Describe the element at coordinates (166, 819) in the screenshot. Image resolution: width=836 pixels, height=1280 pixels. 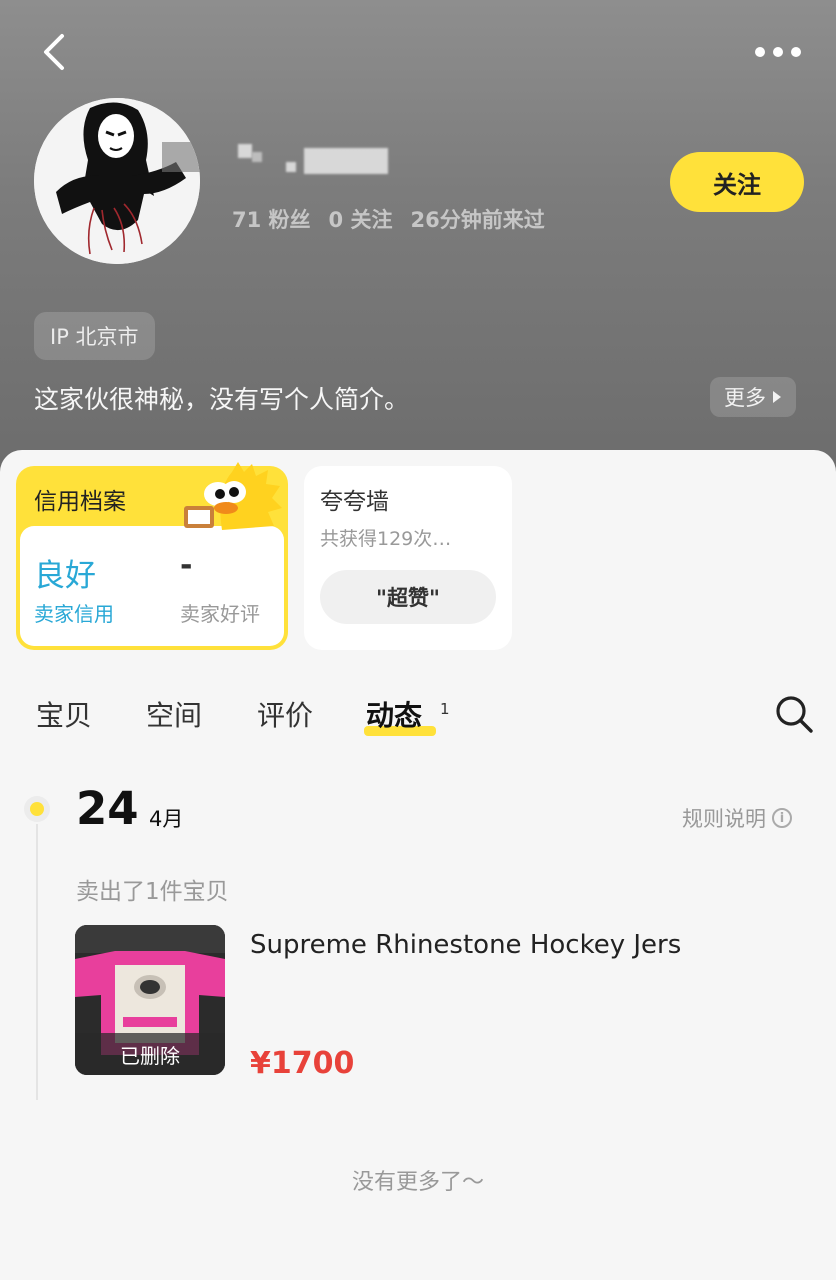
I see `feed-date-month: 4月` at that location.